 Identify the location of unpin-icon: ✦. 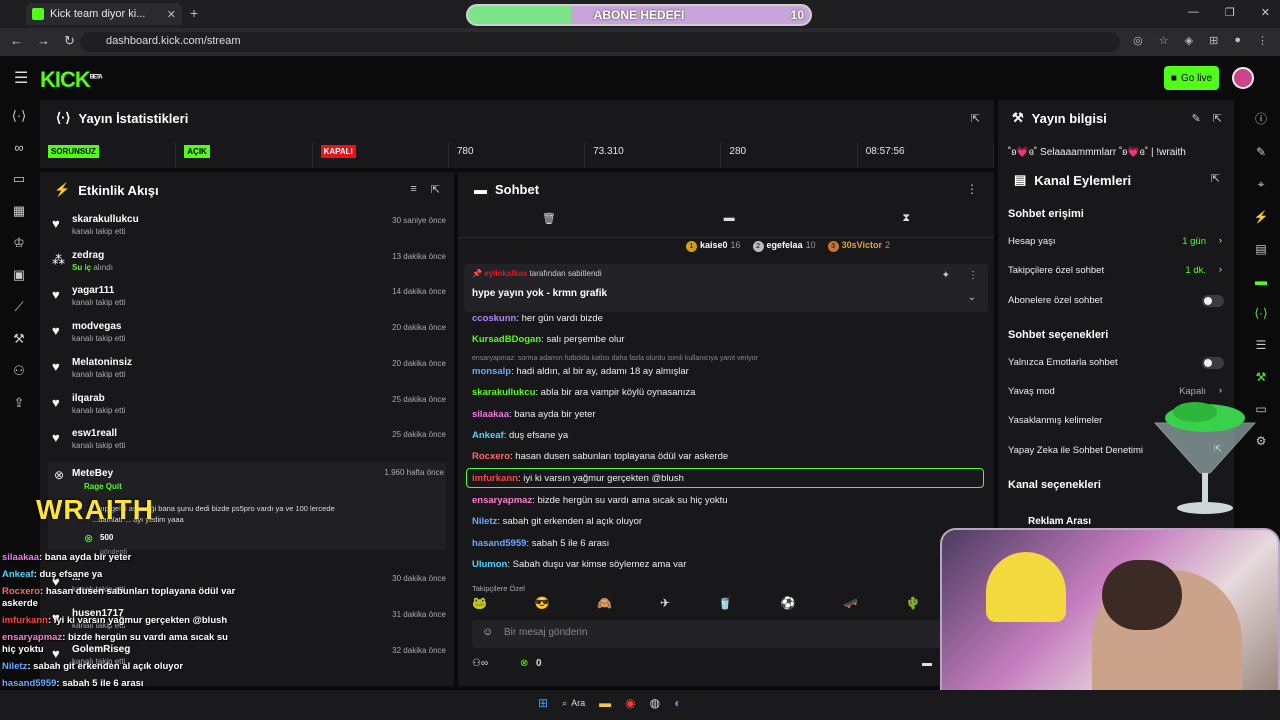
(946, 275).